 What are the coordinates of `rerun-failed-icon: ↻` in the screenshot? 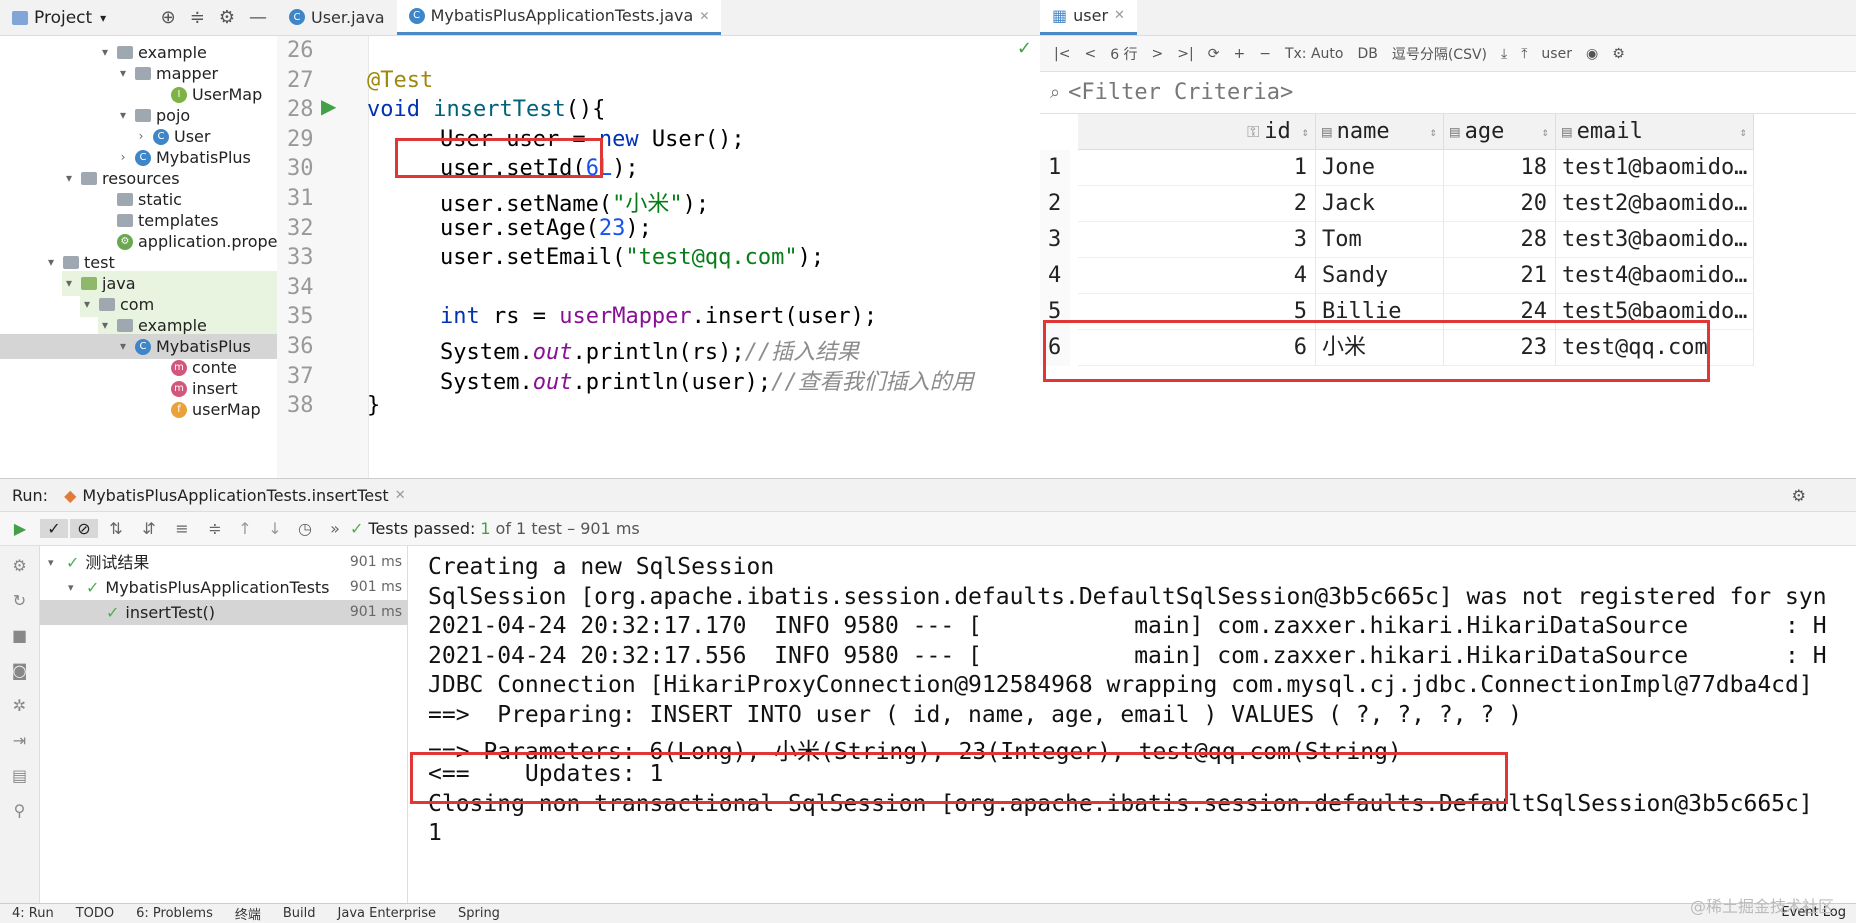 It's located at (19, 600).